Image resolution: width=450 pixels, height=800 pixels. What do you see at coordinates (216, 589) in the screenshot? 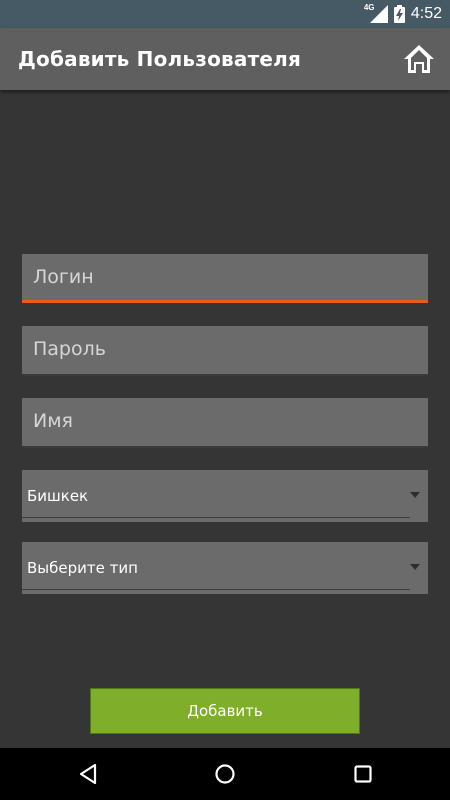
I see `type-select-underline` at bounding box center [216, 589].